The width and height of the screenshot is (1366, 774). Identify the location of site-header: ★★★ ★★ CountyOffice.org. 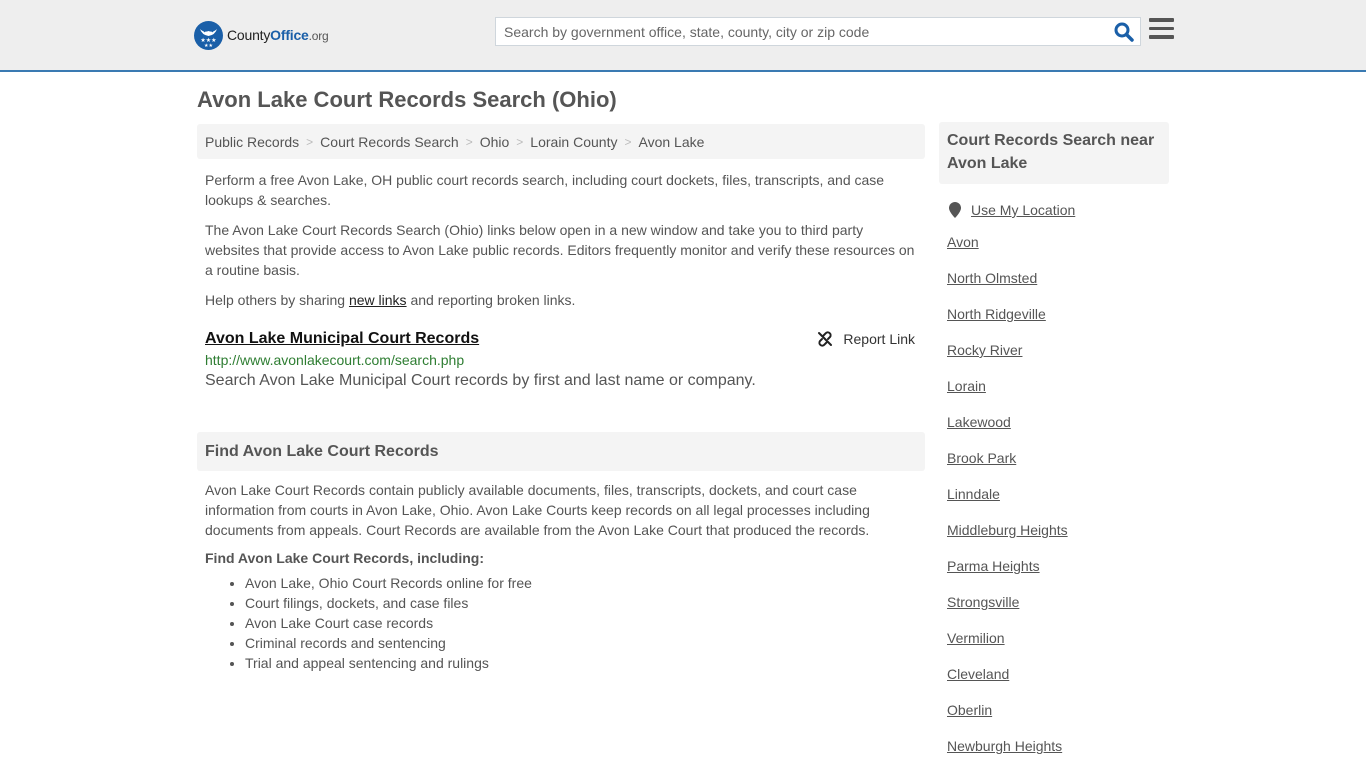
(683, 36).